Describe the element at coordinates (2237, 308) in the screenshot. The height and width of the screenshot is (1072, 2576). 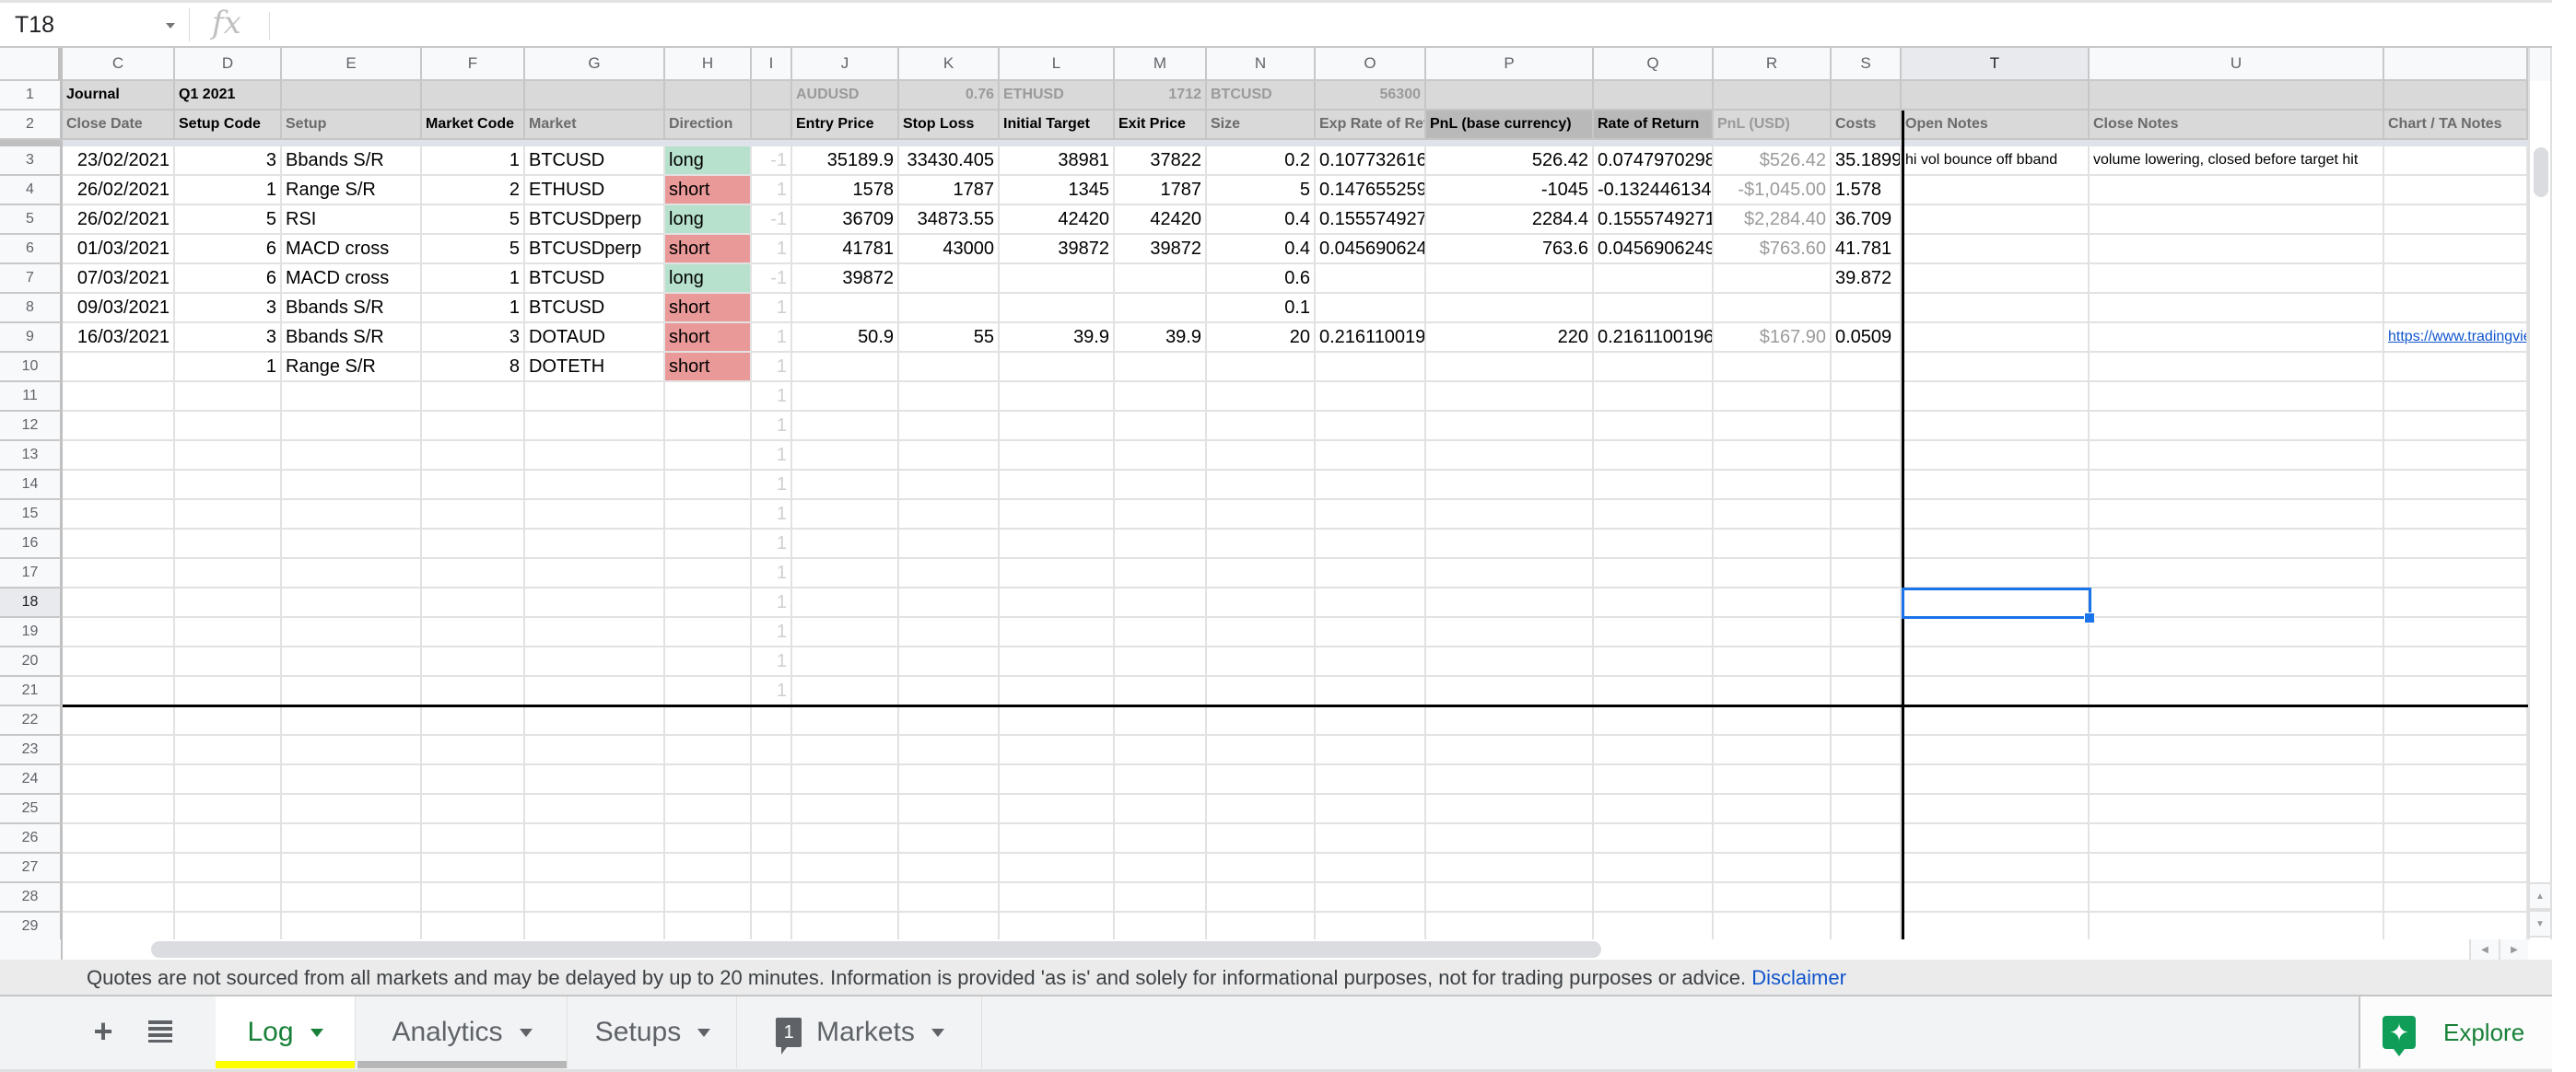
I see `cell-u8` at that location.